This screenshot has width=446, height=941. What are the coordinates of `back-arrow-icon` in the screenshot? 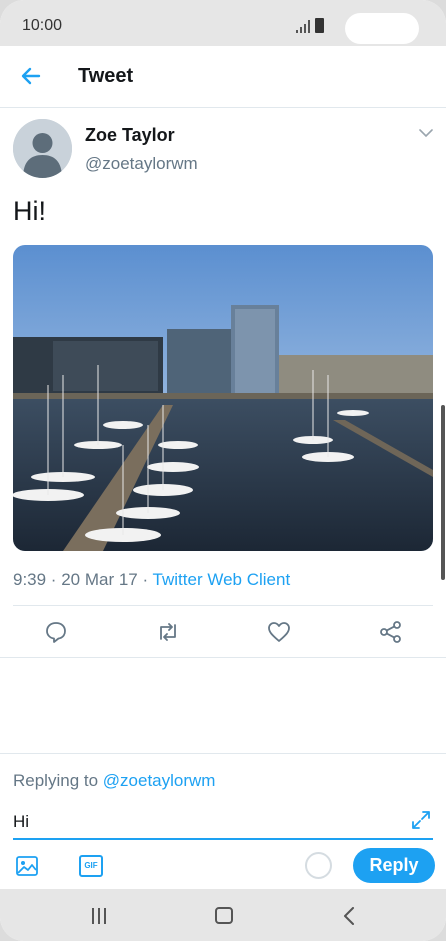 It's located at (31, 76).